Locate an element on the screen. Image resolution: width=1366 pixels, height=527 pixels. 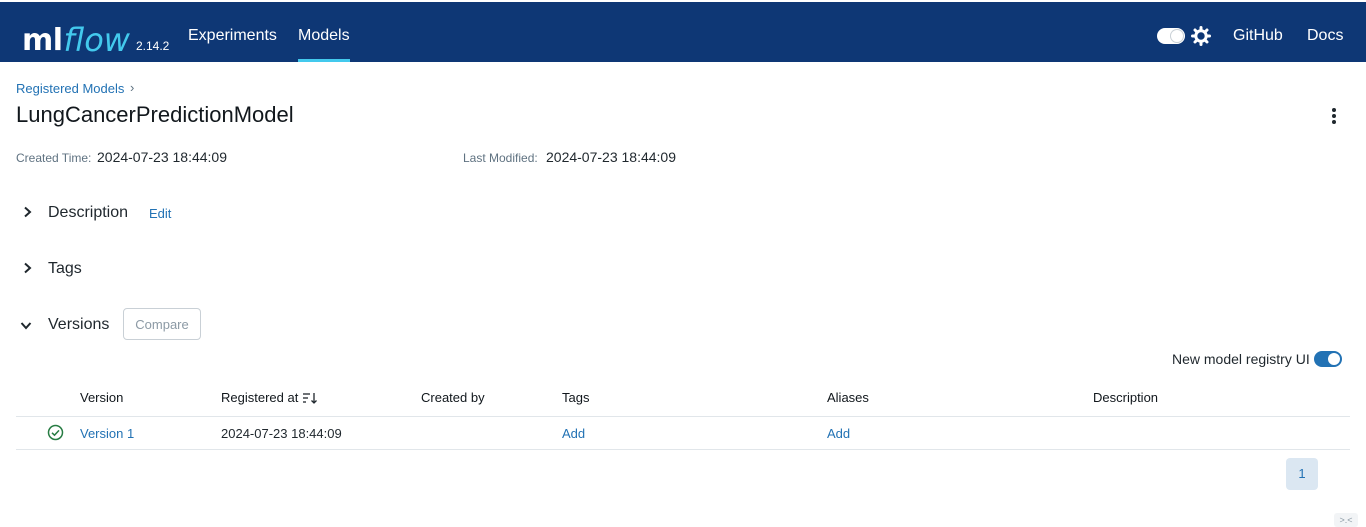
logo-flow-text: flow is located at coordinates (96, 40).